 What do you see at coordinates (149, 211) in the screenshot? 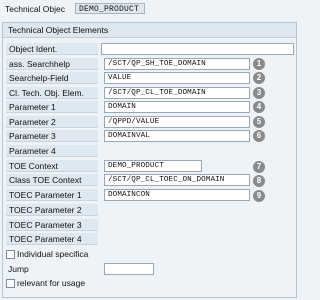
I see `row-toec-parameter-2: TOEC Parameter 2` at bounding box center [149, 211].